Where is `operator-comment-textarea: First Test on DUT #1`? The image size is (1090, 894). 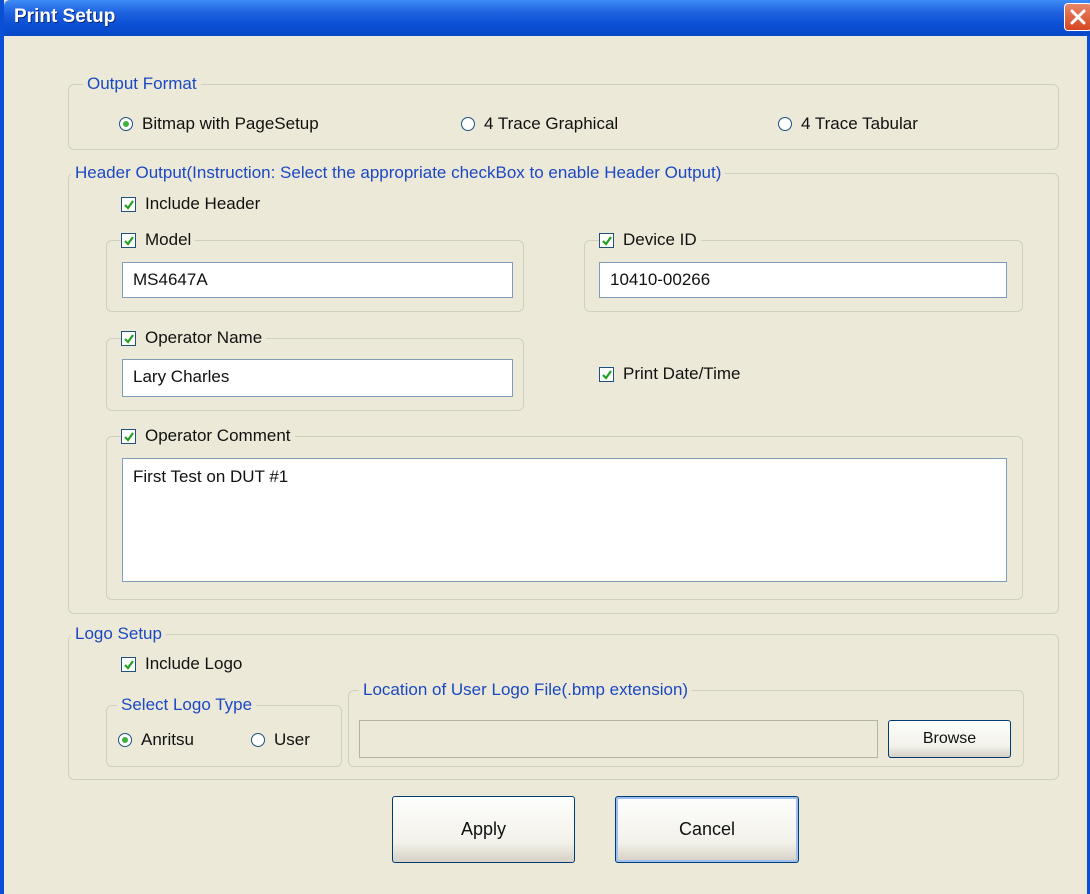 operator-comment-textarea: First Test on DUT #1 is located at coordinates (564, 520).